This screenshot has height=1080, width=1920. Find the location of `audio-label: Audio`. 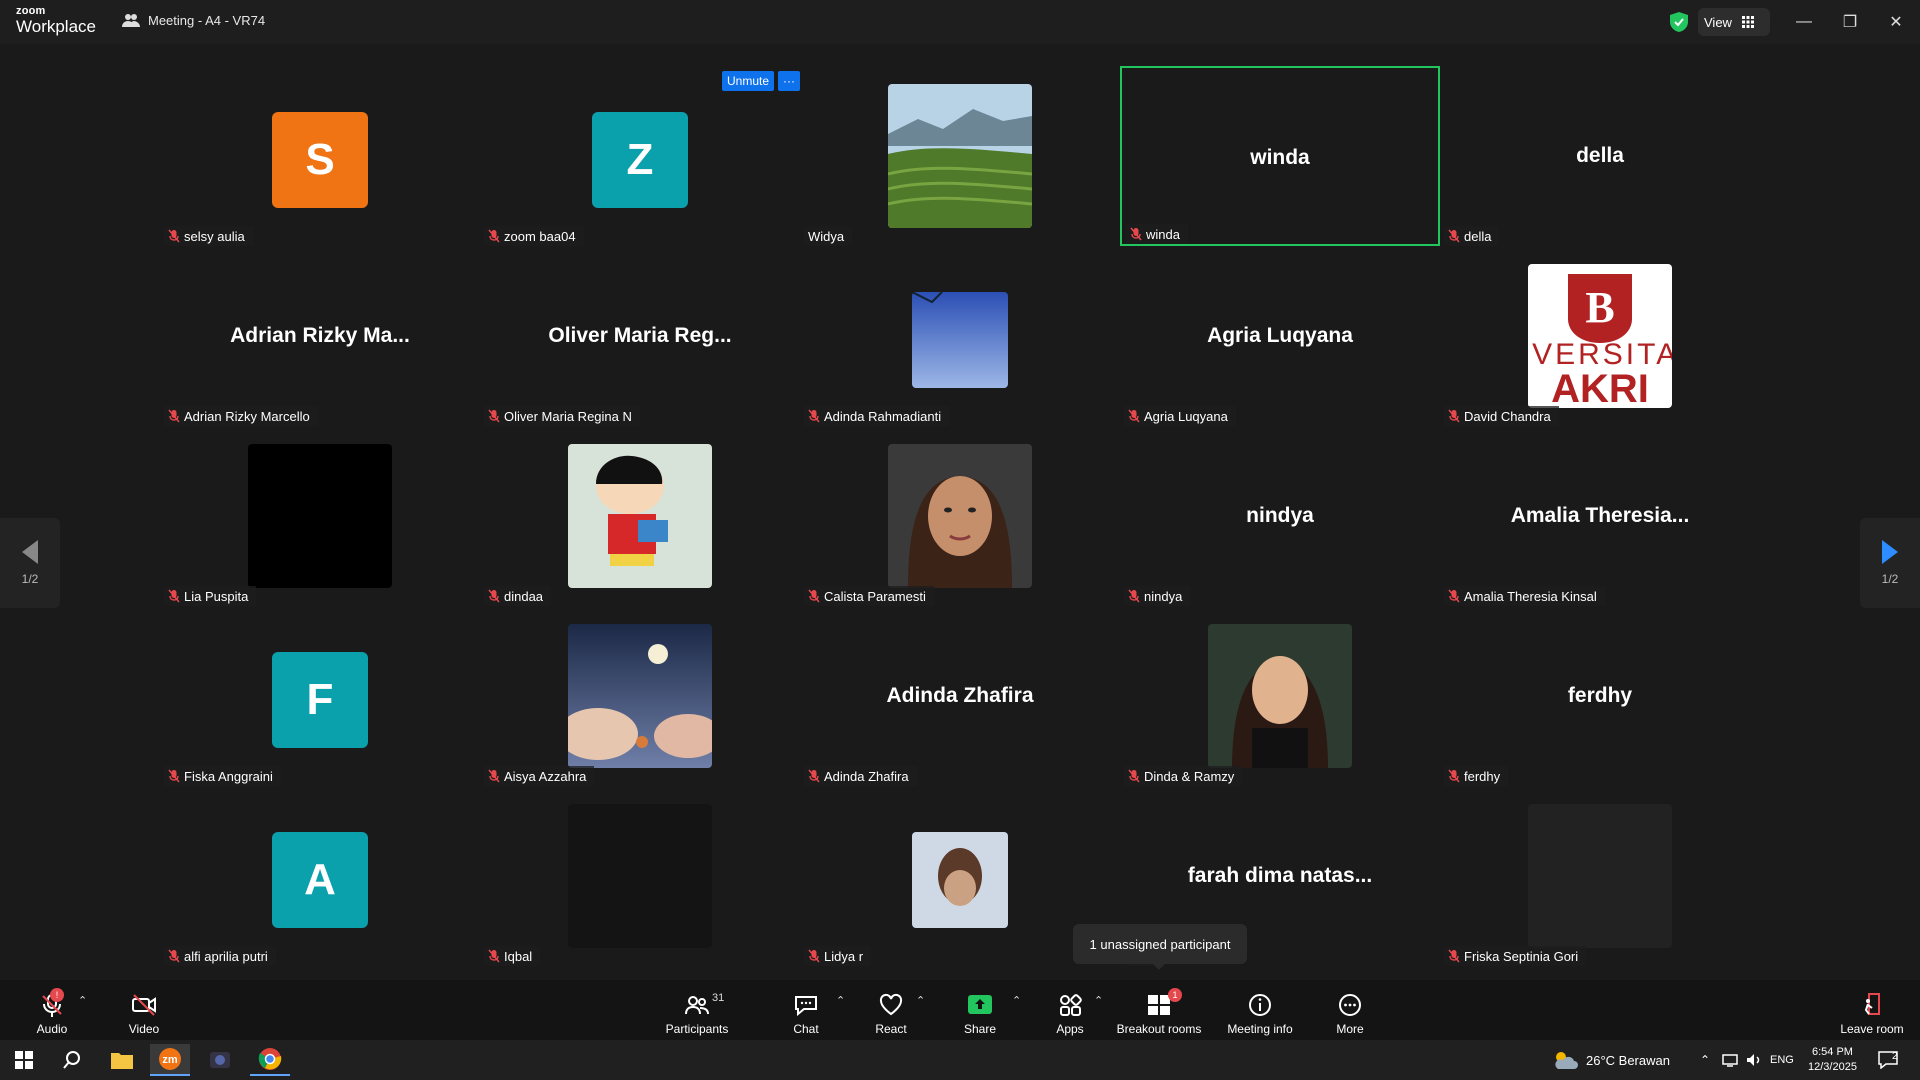

audio-label: Audio is located at coordinates (52, 1029).